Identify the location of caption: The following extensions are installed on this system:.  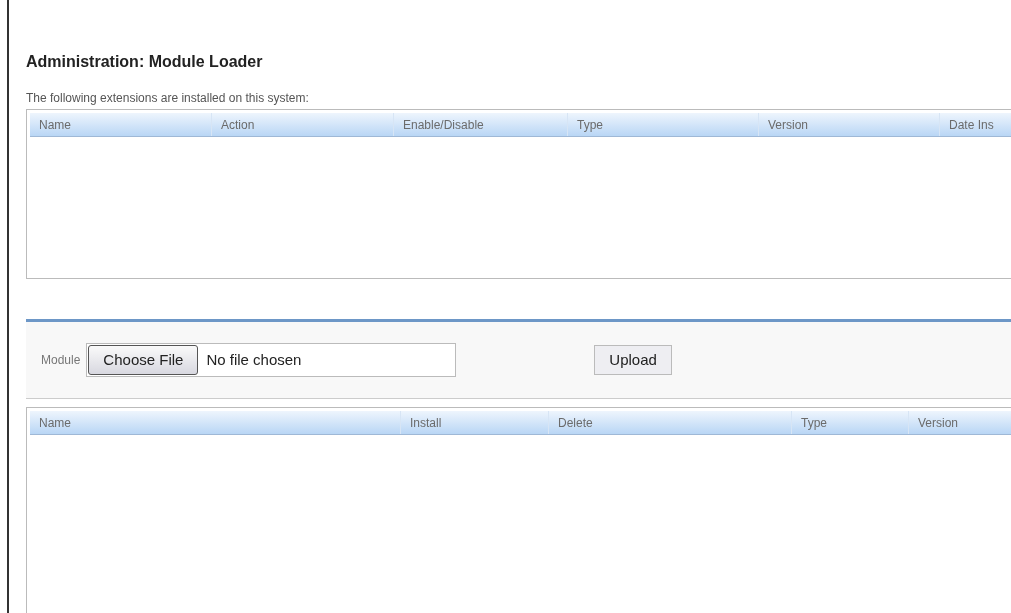
(168, 98).